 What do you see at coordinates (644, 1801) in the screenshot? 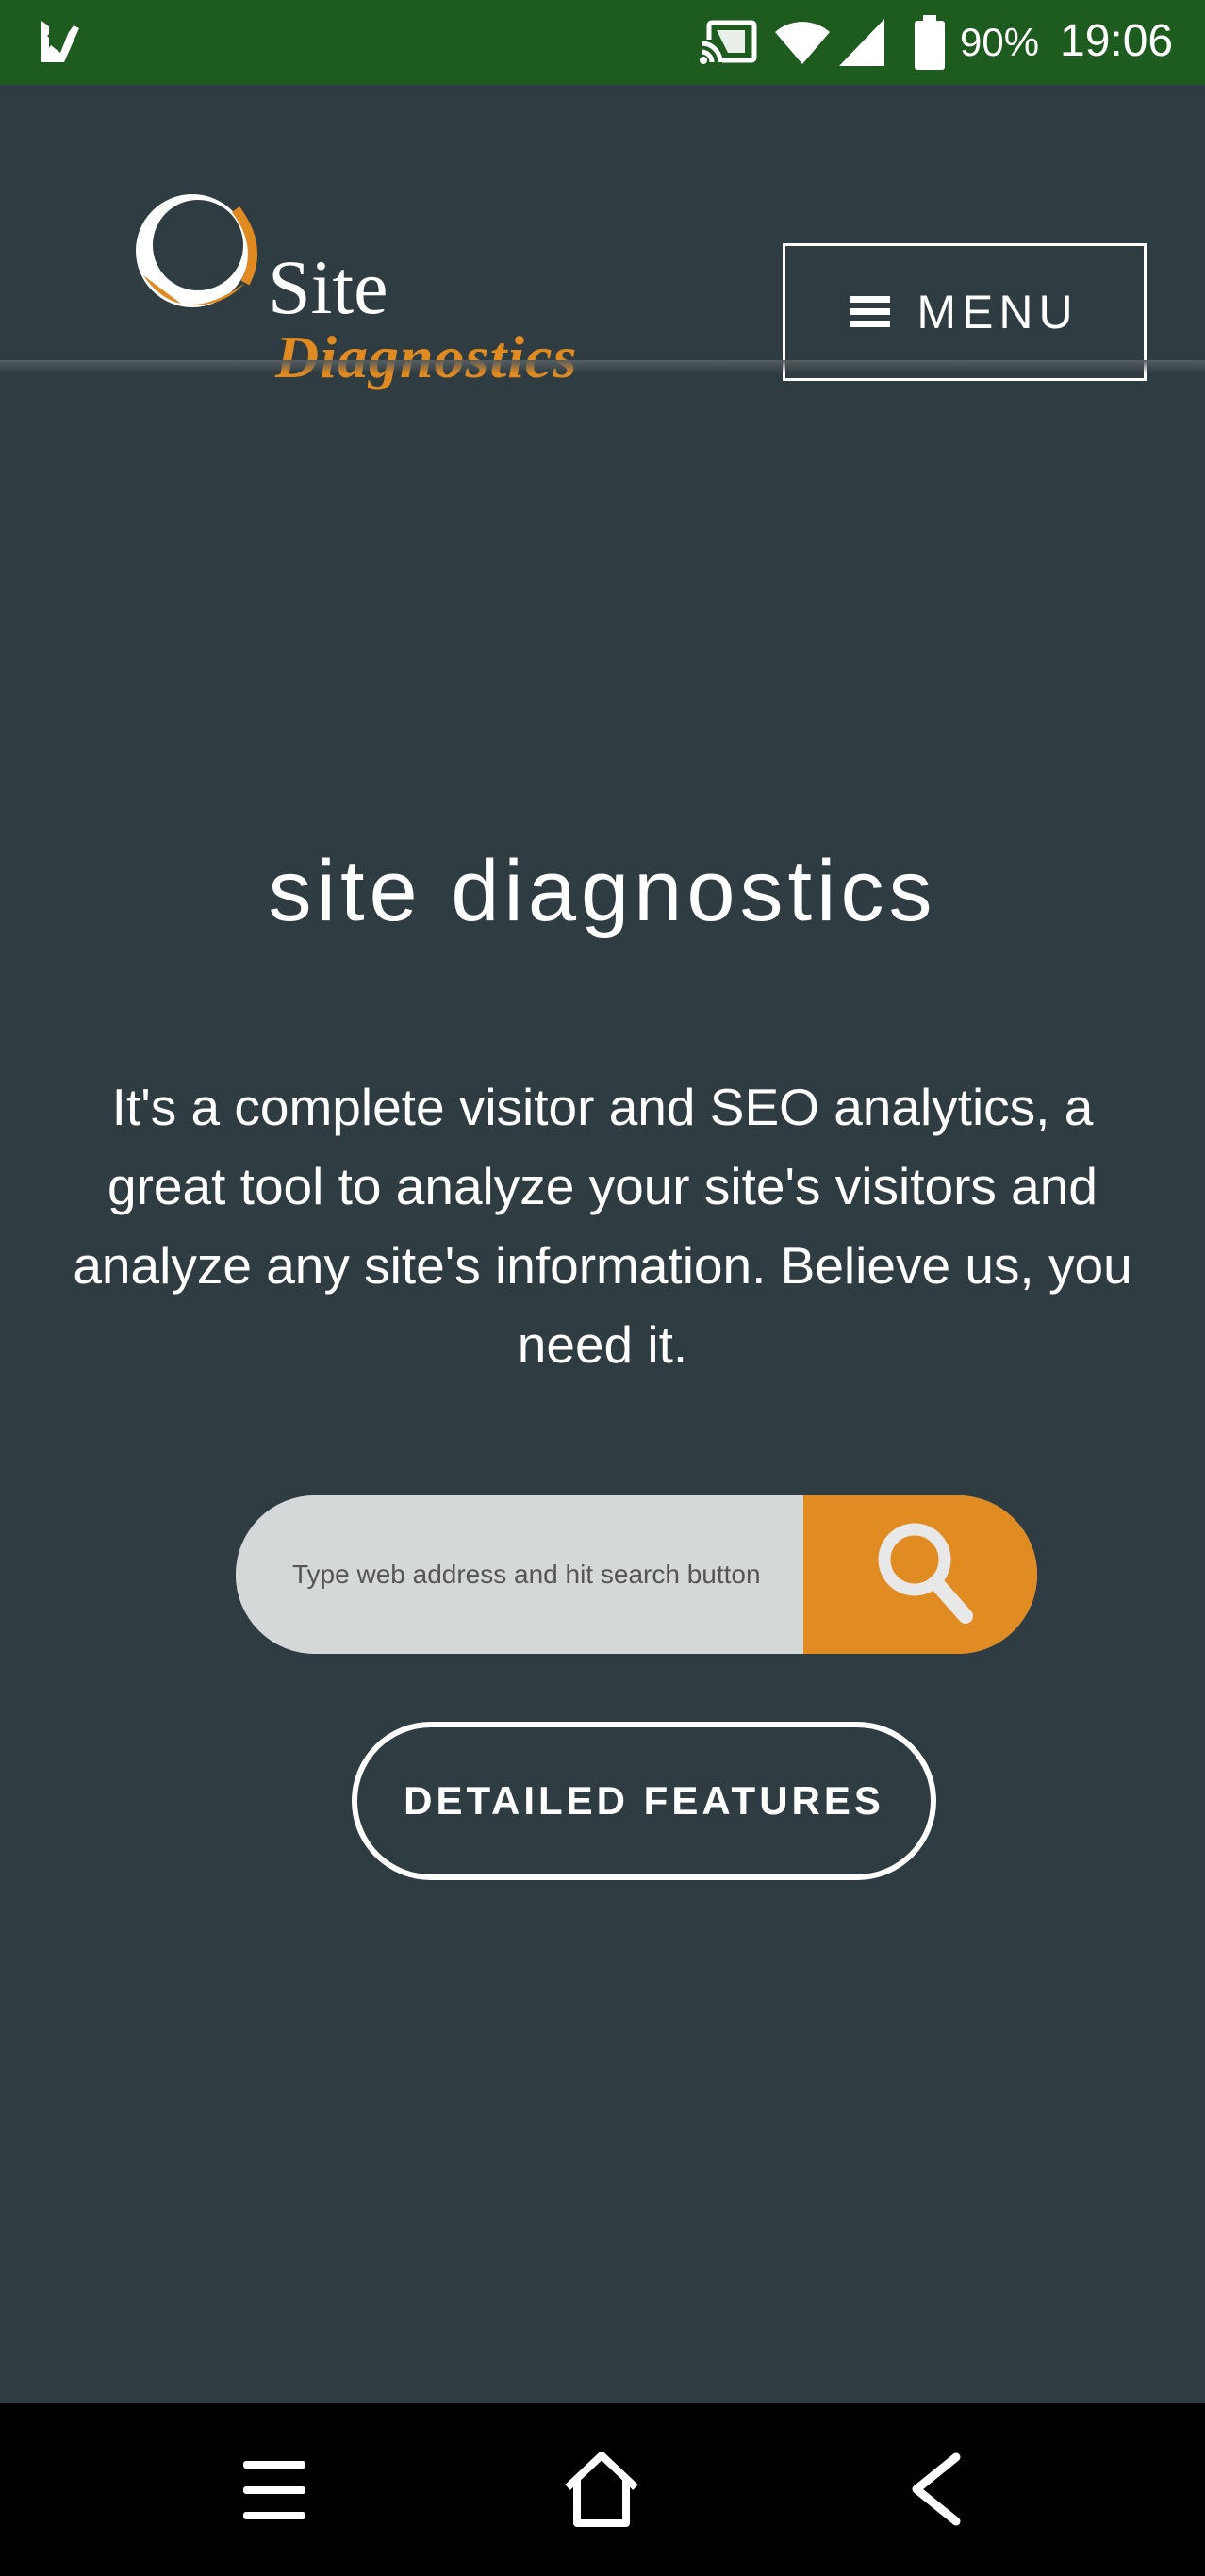
I see `detailed-features-button: DETAILED FEATURES` at bounding box center [644, 1801].